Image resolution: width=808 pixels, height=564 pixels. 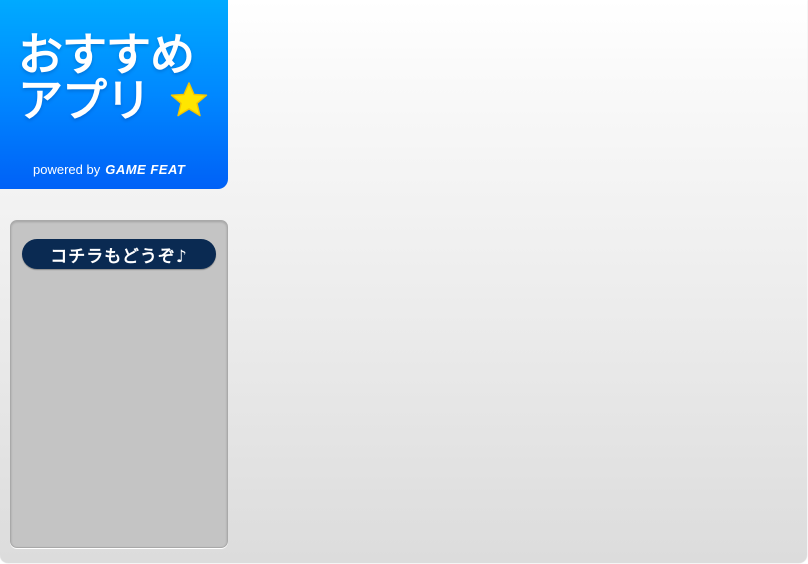 What do you see at coordinates (84, 100) in the screenshot?
I see `banner-title-line2: アプリ` at bounding box center [84, 100].